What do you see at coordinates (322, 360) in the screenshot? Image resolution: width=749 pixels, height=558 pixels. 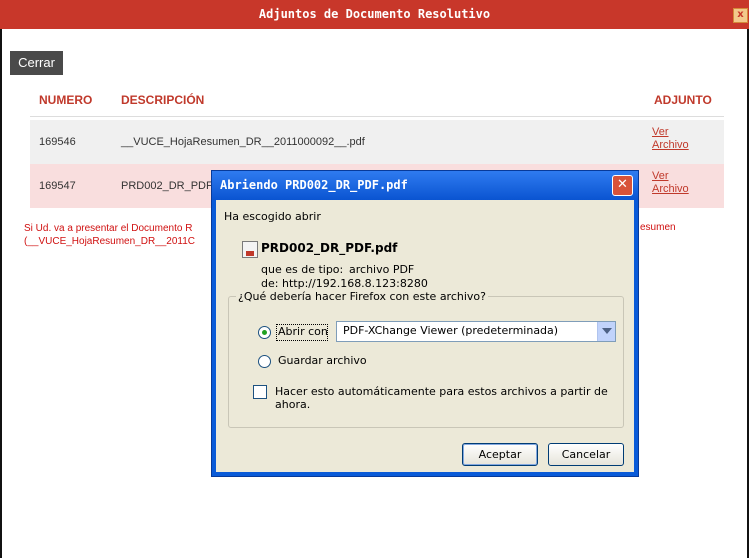 I see `save-file-label: Guardar archivo` at bounding box center [322, 360].